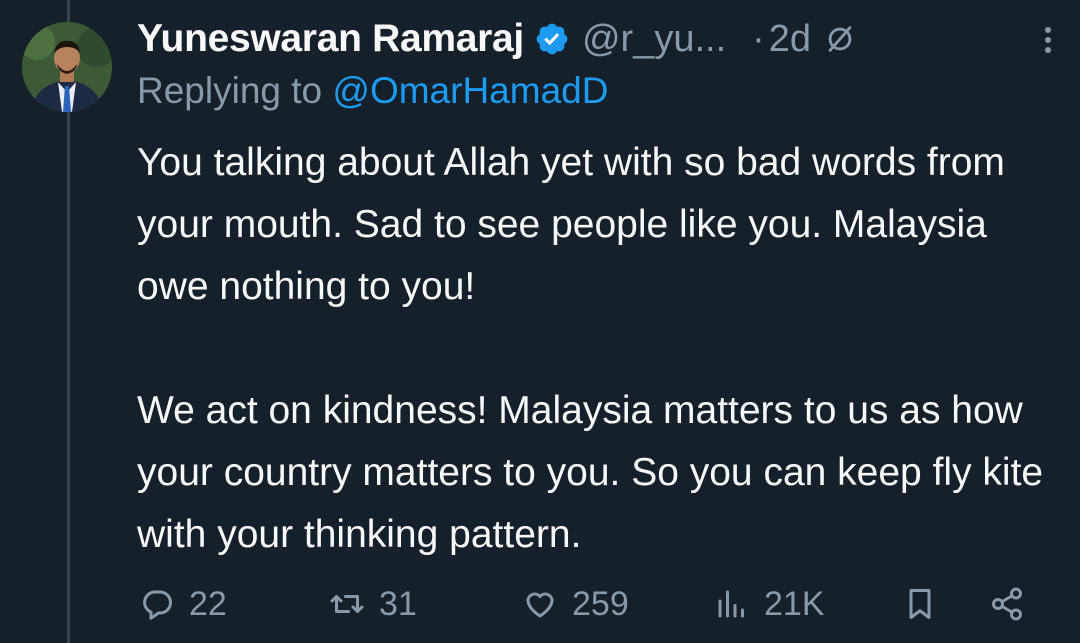 The image size is (1080, 643). What do you see at coordinates (398, 603) in the screenshot?
I see `retweet-count: 31` at bounding box center [398, 603].